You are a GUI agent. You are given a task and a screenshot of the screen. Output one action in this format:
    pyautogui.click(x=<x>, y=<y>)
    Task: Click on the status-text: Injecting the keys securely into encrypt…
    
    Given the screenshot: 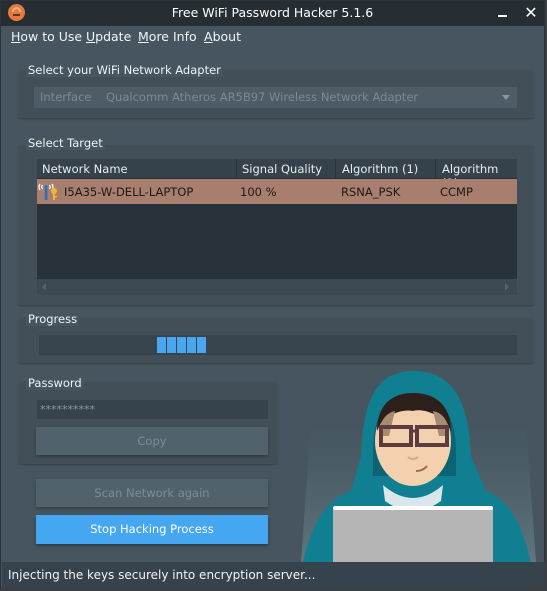 What is the action you would take?
    pyautogui.click(x=162, y=575)
    